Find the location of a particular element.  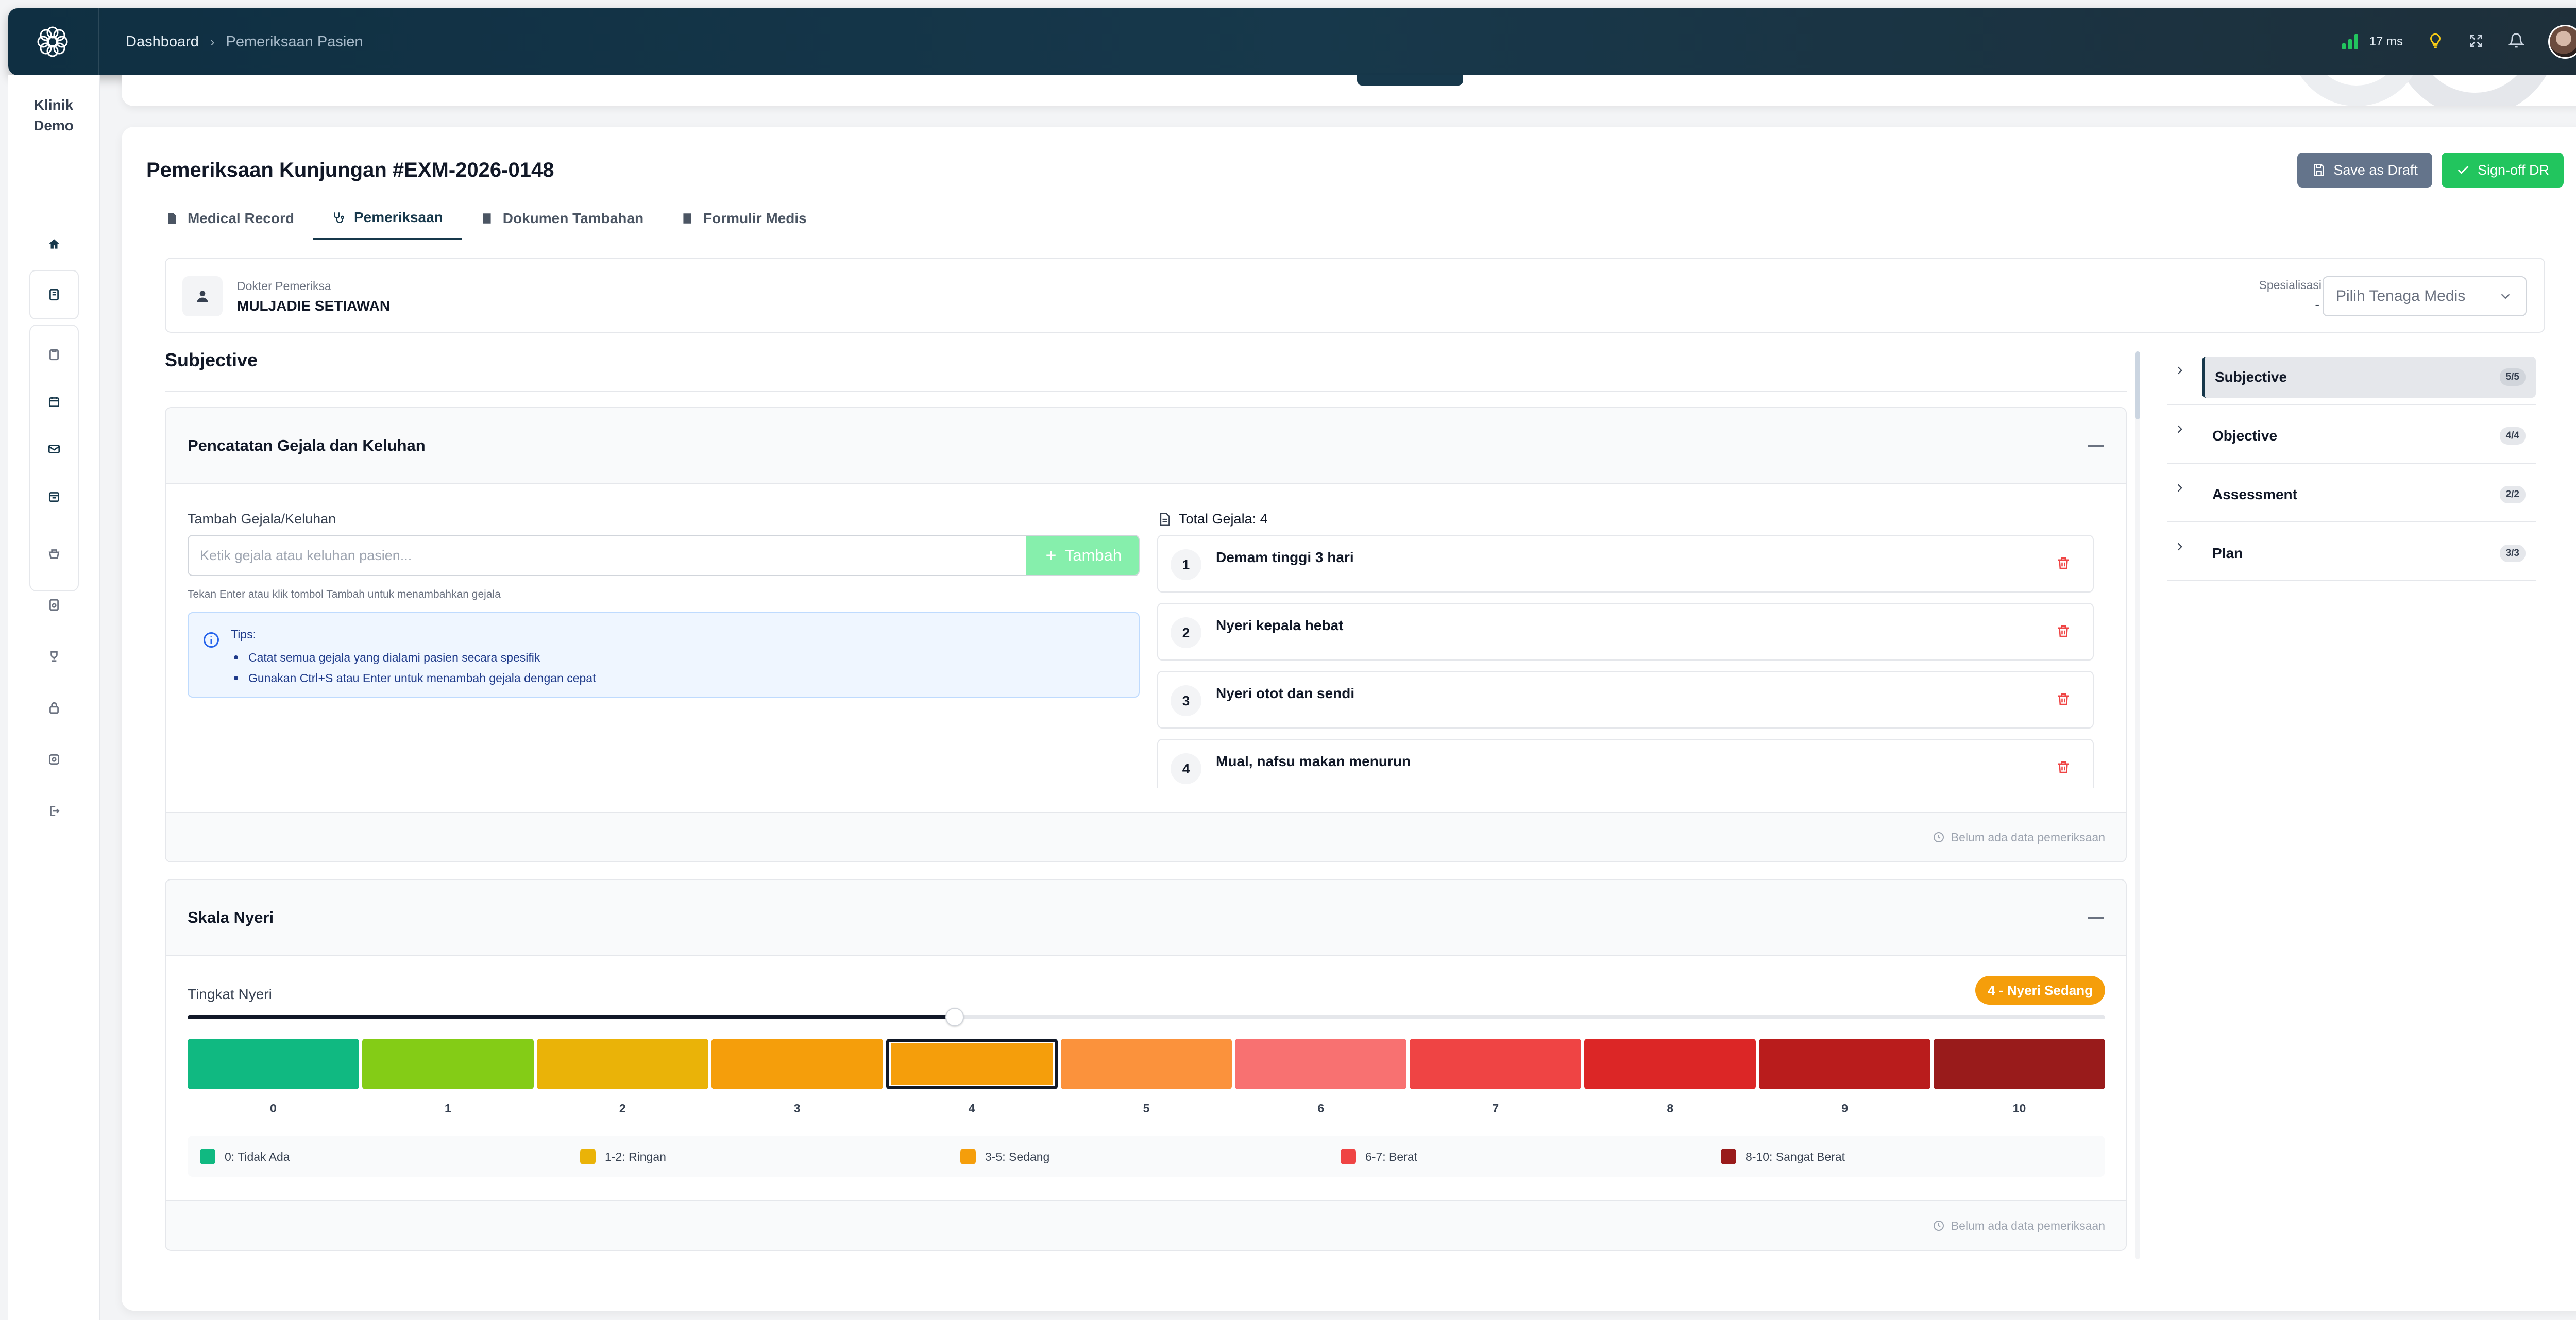

signoff-button: Sign-off DR is located at coordinates (2502, 170).